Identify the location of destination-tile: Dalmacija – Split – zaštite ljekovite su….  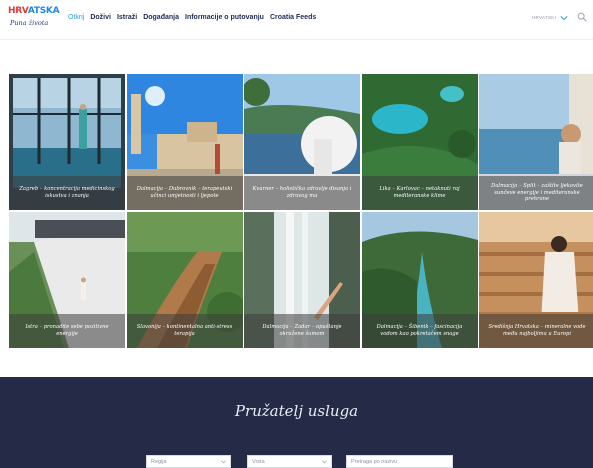
(536, 142).